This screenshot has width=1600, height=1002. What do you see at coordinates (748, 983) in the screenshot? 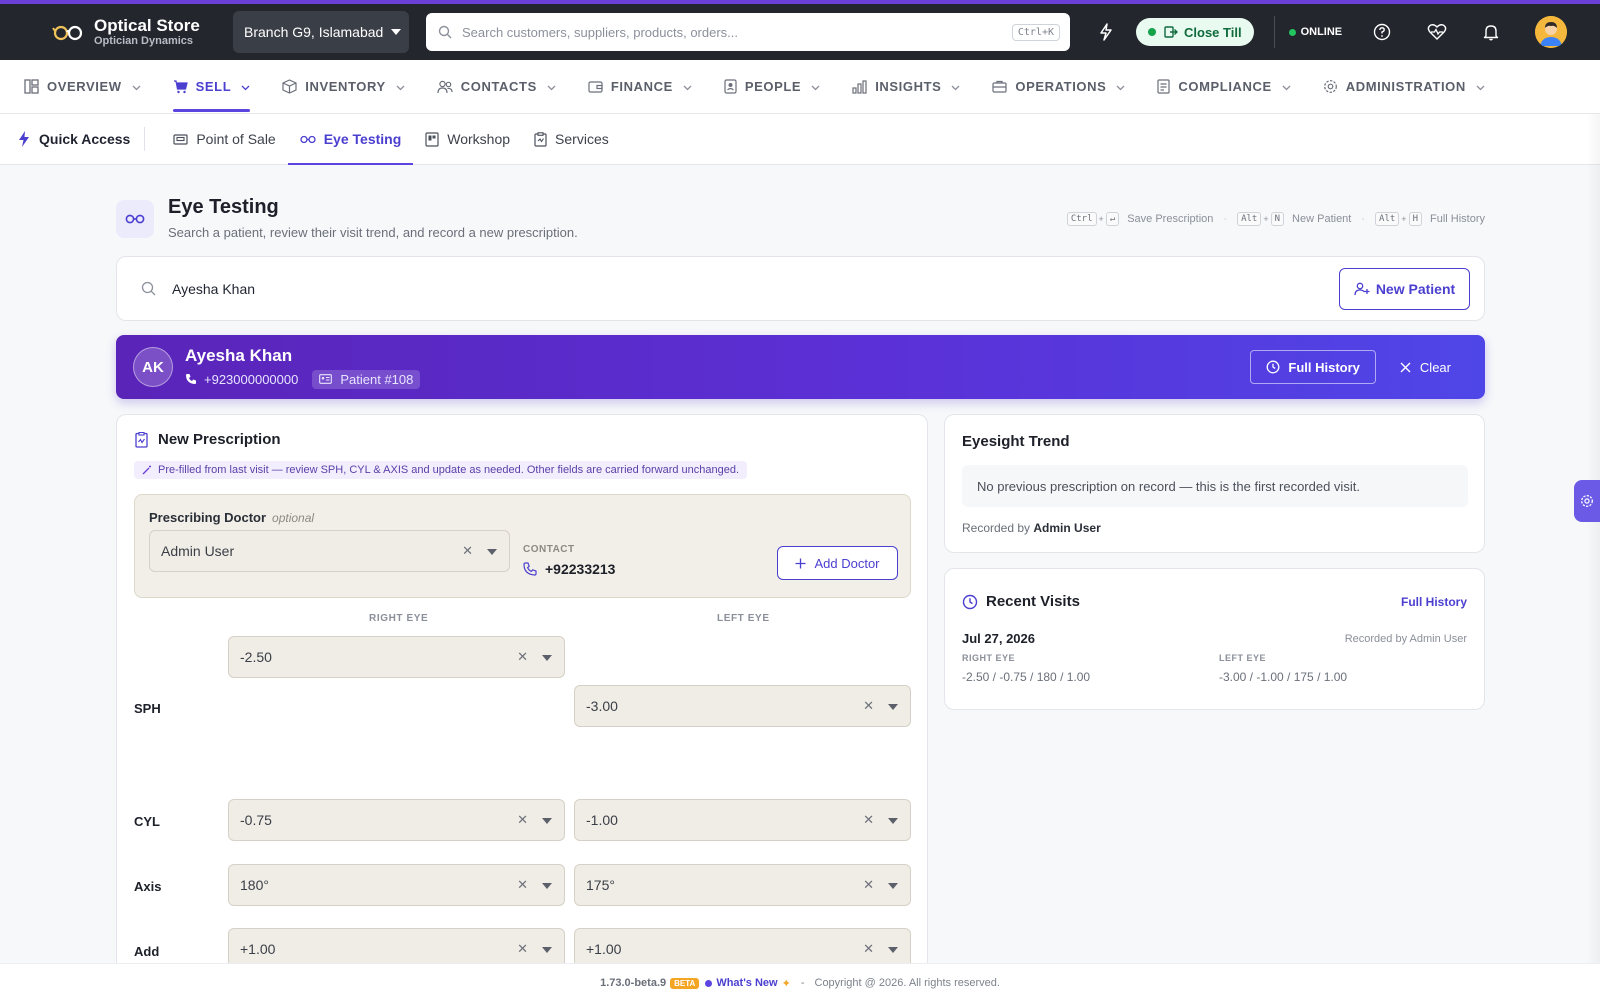
I see `whats-new-link: What's New ✦` at bounding box center [748, 983].